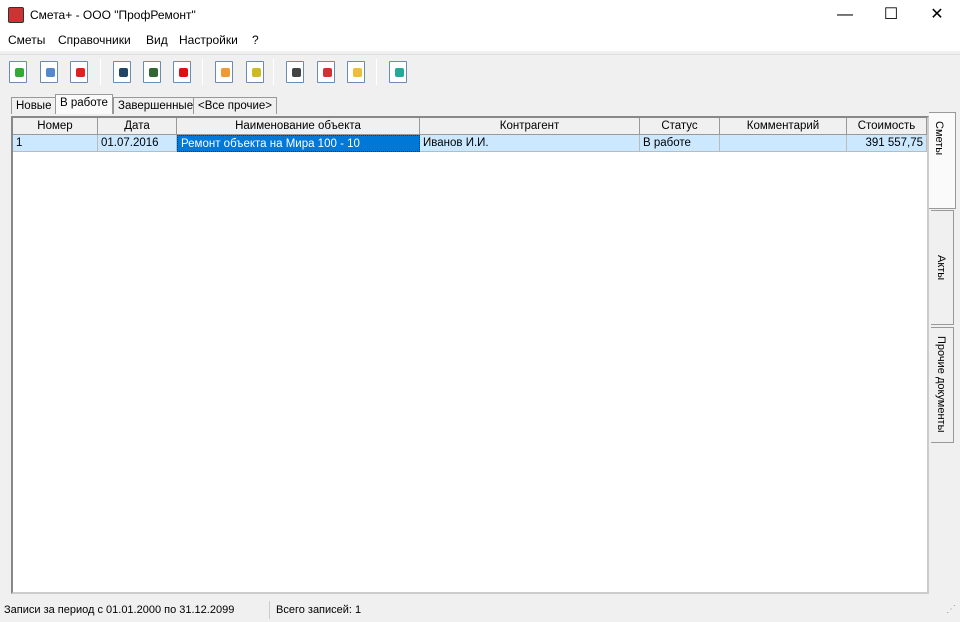 This screenshot has height=622, width=960. What do you see at coordinates (530, 126) in the screenshot?
I see `column-header-contractor: Контрагент` at bounding box center [530, 126].